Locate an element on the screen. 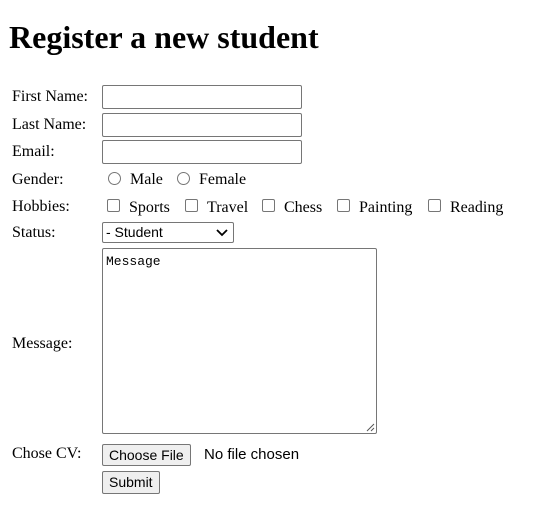 The width and height of the screenshot is (555, 505). status-select: - Student is located at coordinates (168, 232).